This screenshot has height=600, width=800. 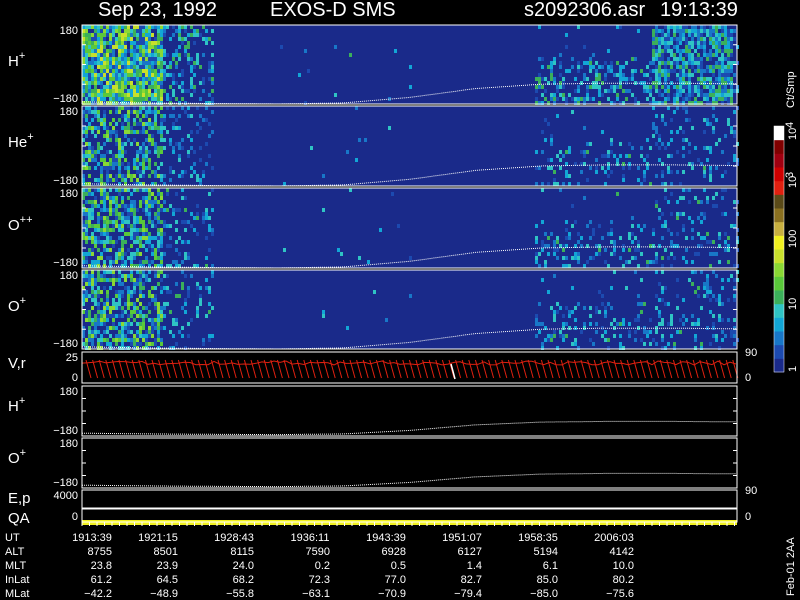 I want to click on ephemeris-cell: 1958:35, so click(x=538, y=538).